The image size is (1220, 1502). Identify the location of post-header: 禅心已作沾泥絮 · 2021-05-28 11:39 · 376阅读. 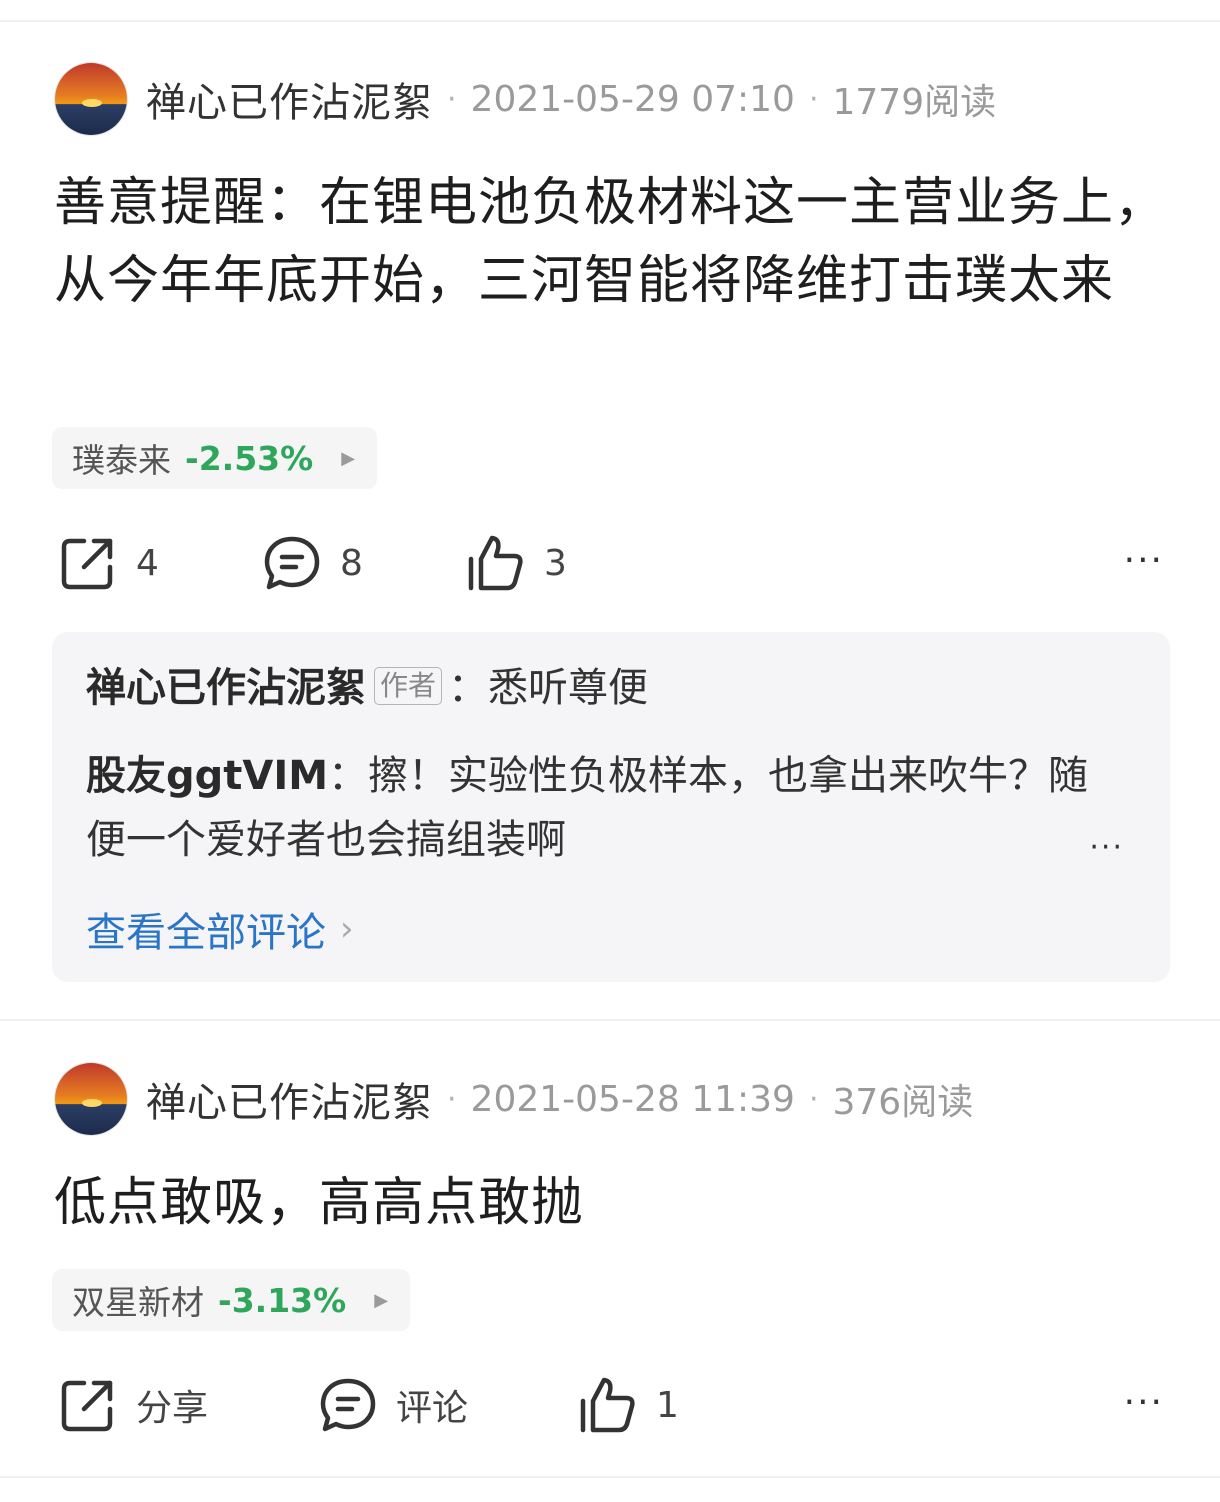
(513, 1099).